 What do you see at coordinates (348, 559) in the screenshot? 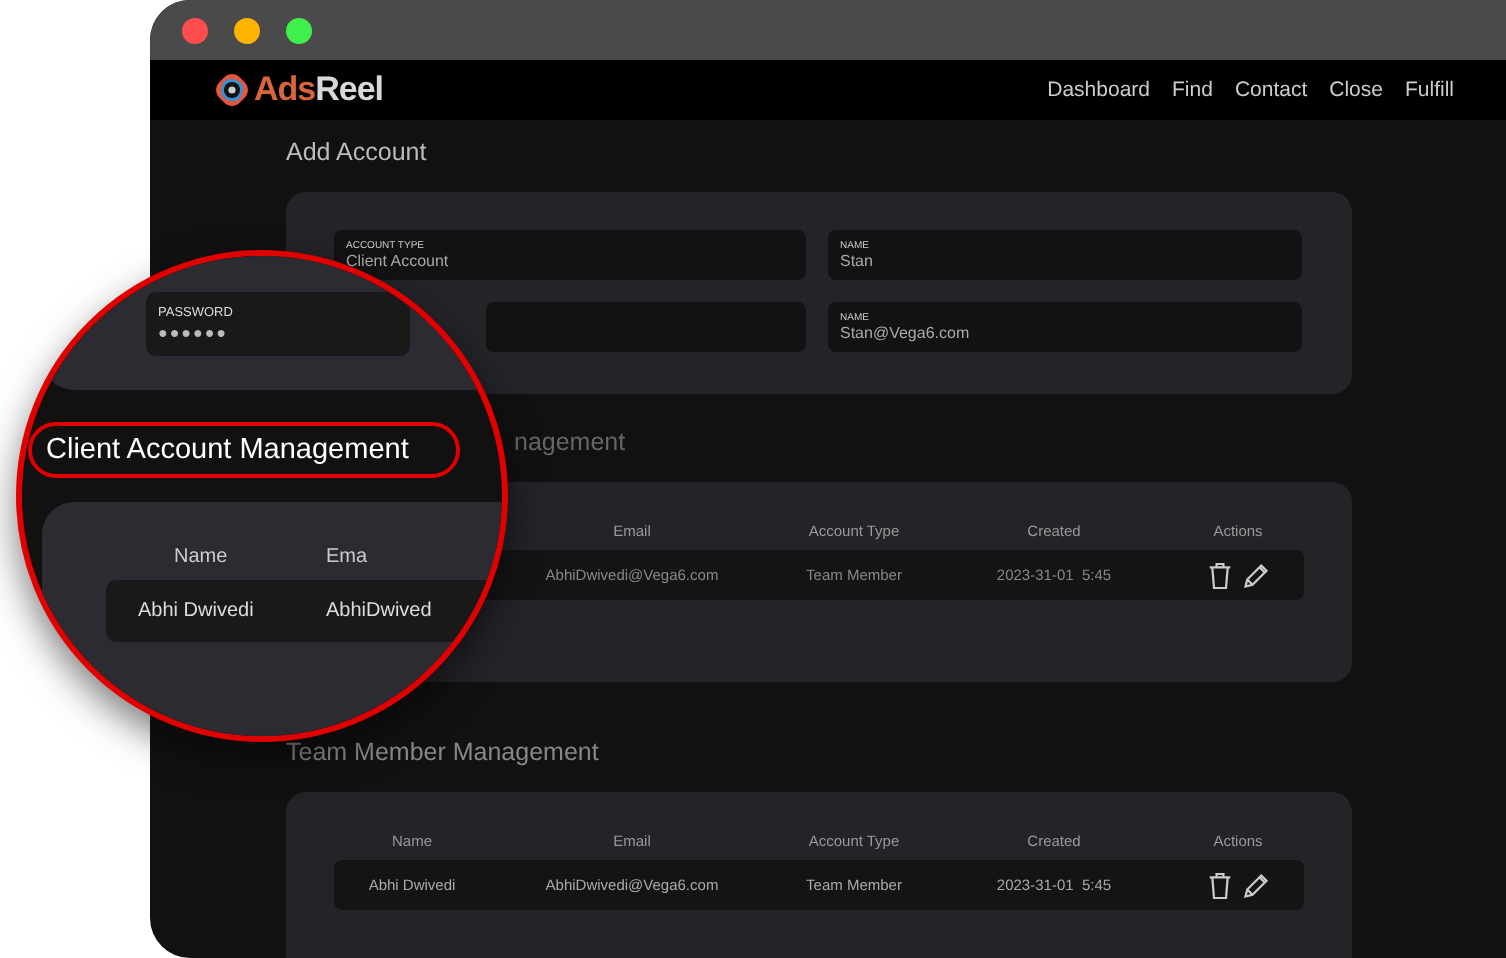
I see `column-header: Ema` at bounding box center [348, 559].